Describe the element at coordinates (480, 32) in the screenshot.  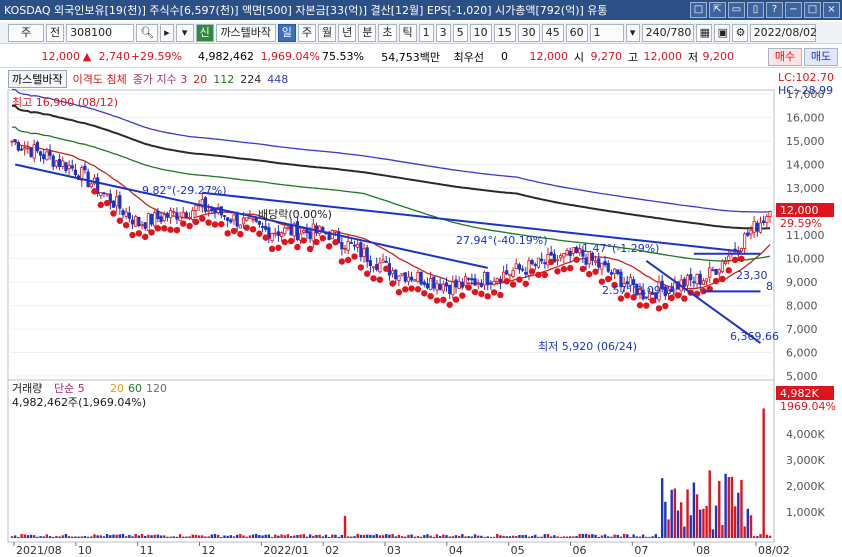
I see `interval-10: 10` at that location.